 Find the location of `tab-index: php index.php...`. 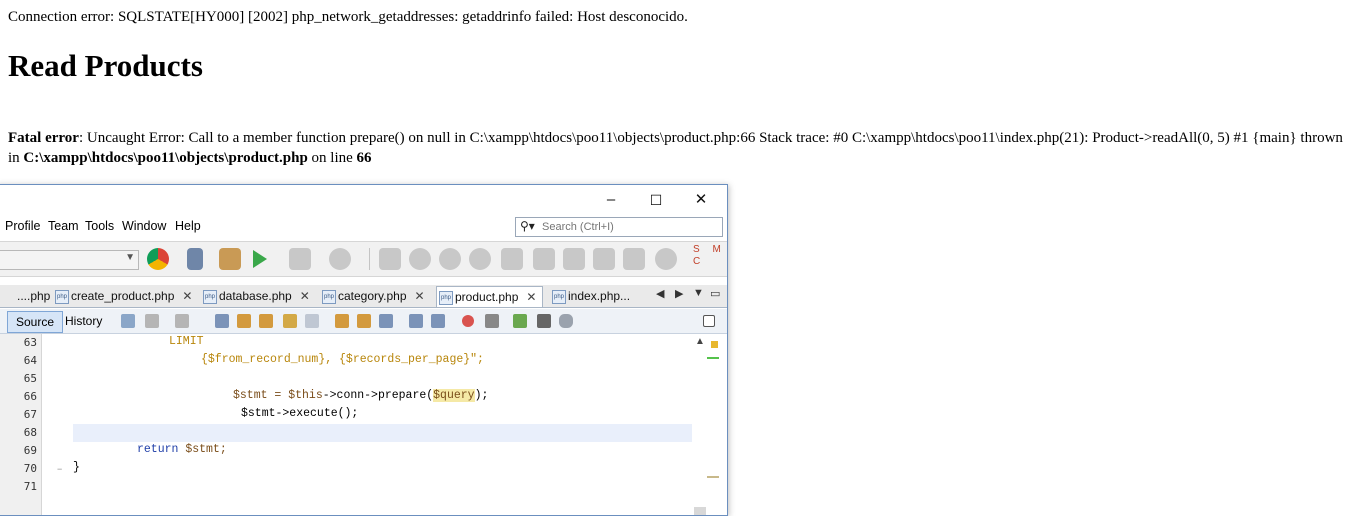

tab-index: php index.php... is located at coordinates (590, 296).